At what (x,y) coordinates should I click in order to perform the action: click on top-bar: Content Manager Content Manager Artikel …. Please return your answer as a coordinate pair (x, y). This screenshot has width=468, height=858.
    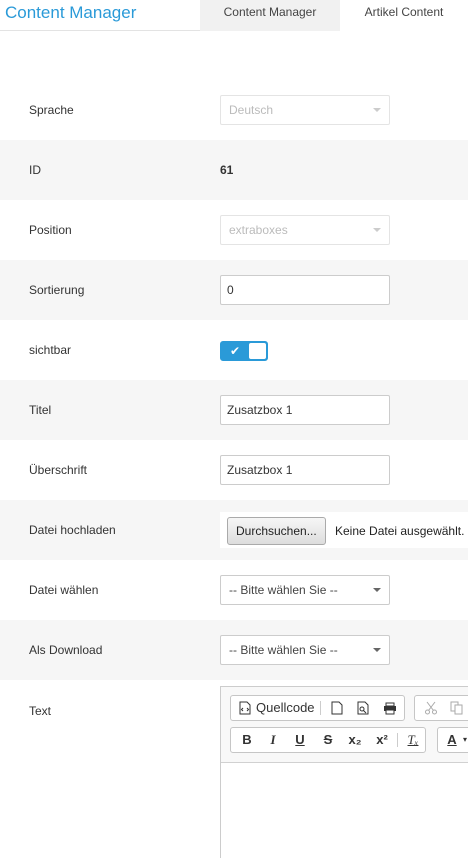
    Looking at the image, I should click on (234, 15).